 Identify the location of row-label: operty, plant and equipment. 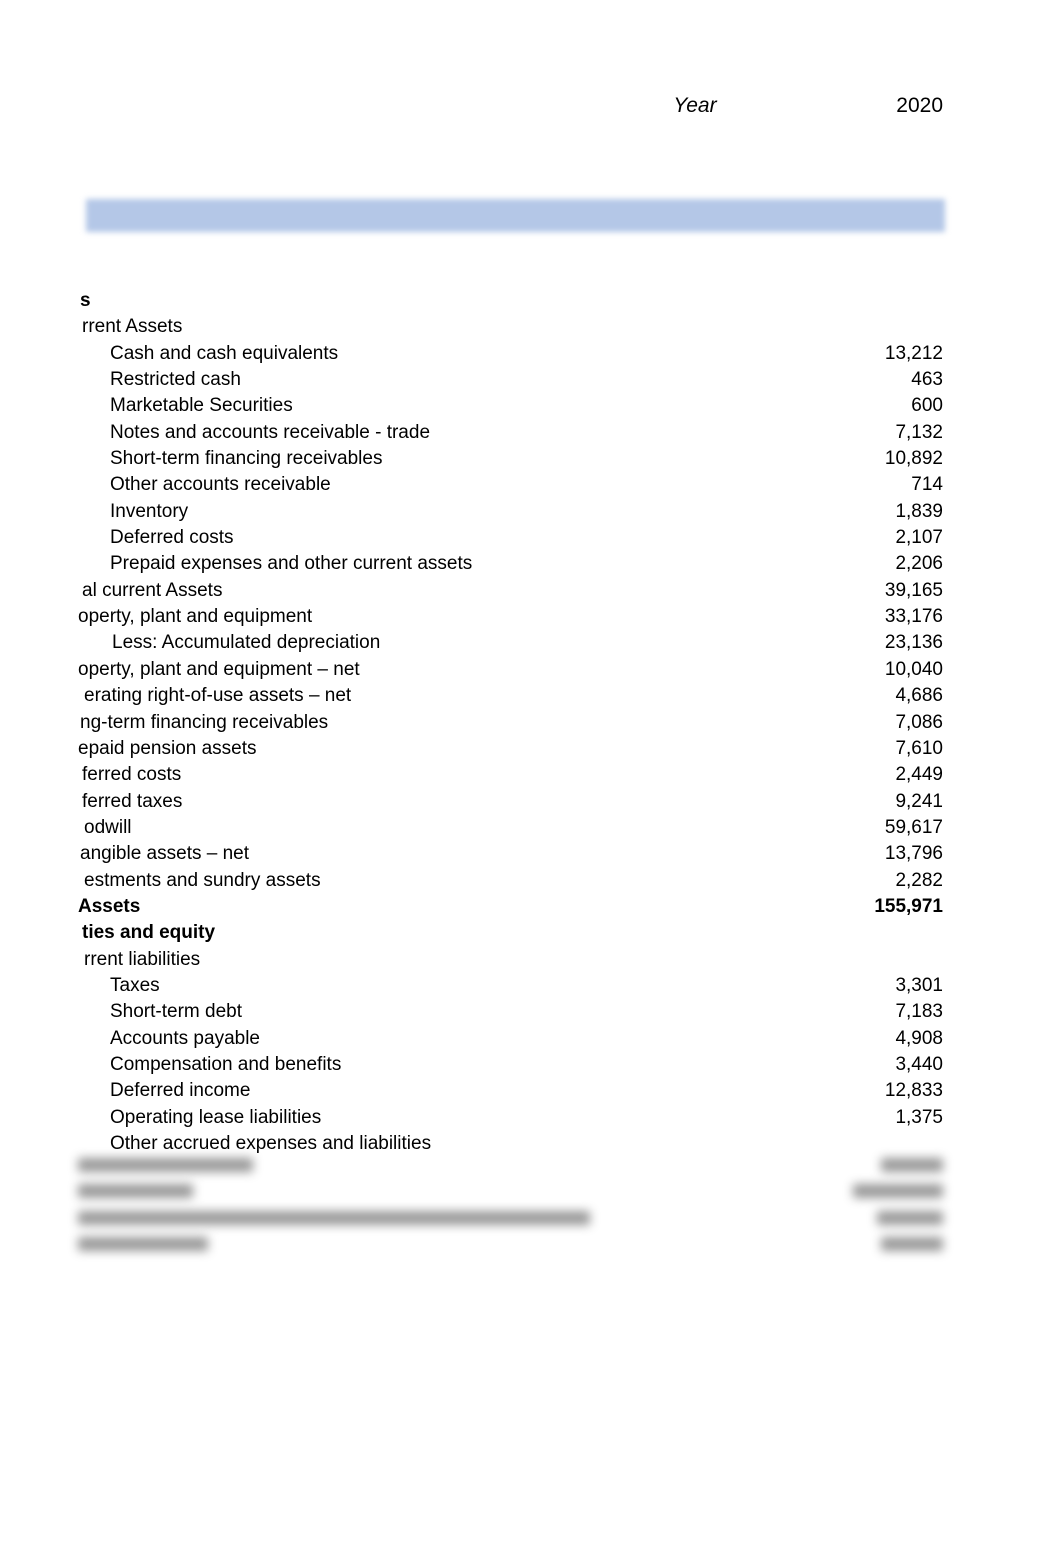
(195, 617).